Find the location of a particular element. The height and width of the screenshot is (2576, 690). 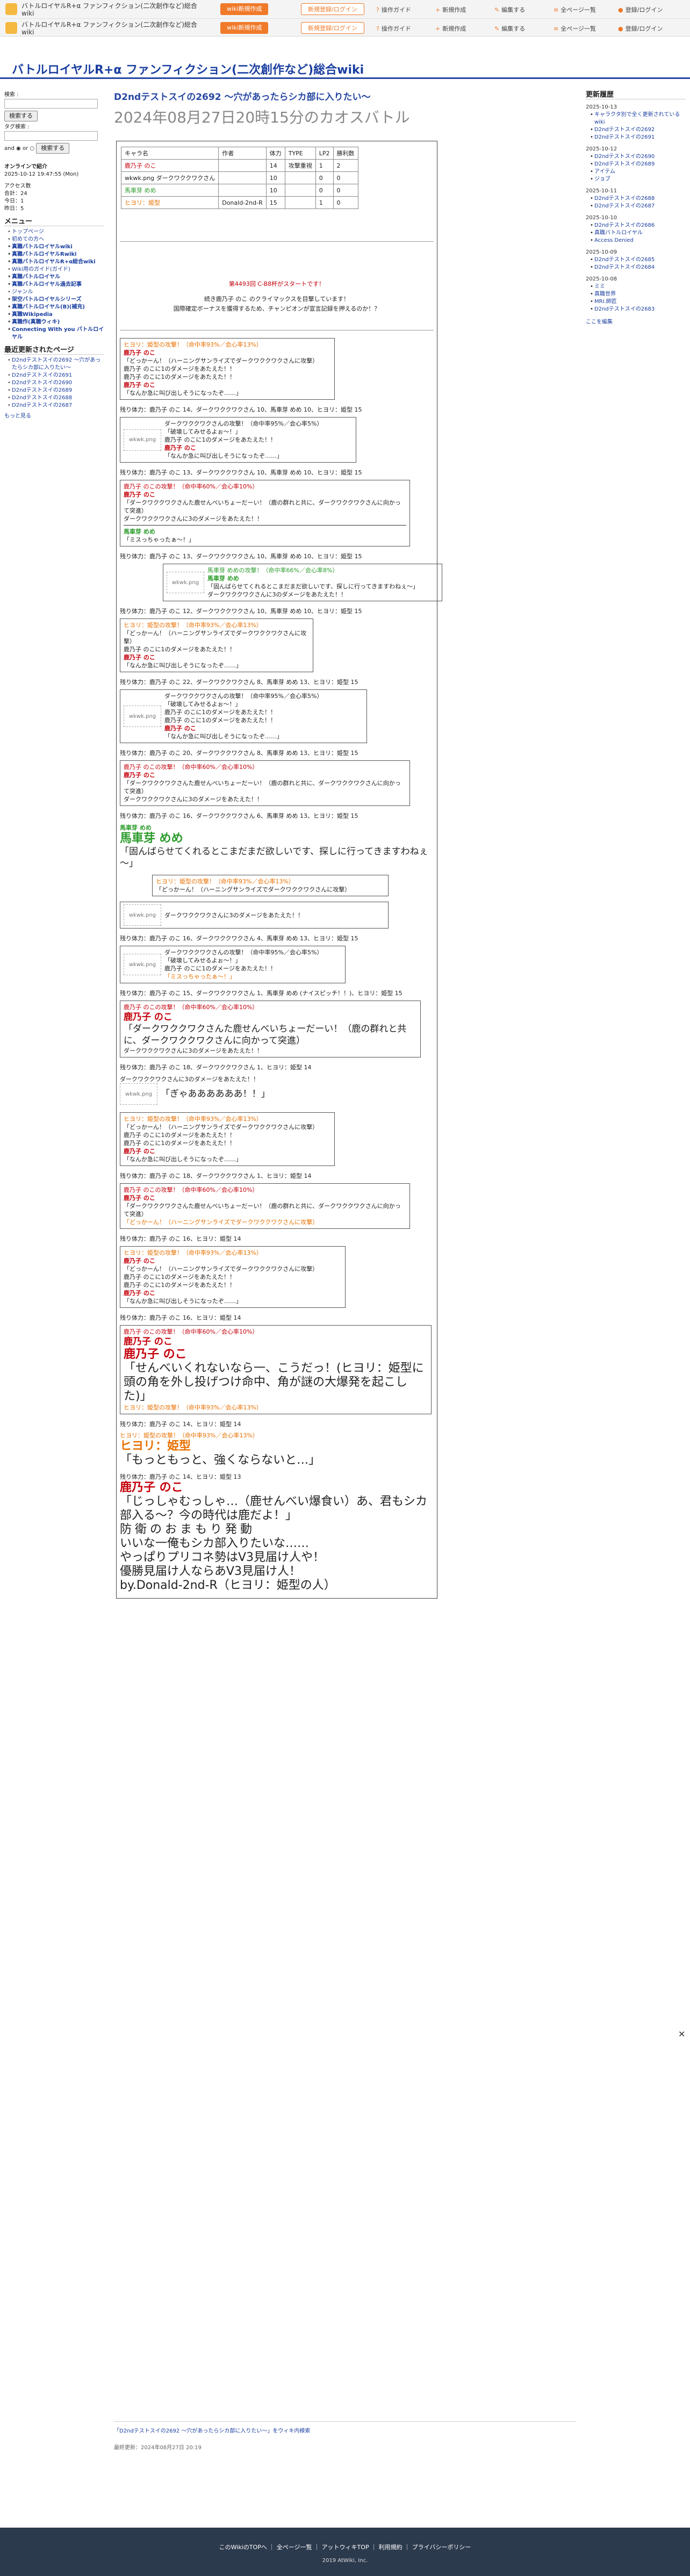

nav-new: + 新規作成 is located at coordinates (450, 10).